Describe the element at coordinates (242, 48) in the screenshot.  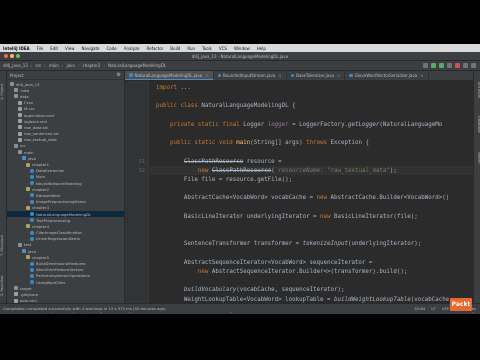
I see `menu-item: Window` at that location.